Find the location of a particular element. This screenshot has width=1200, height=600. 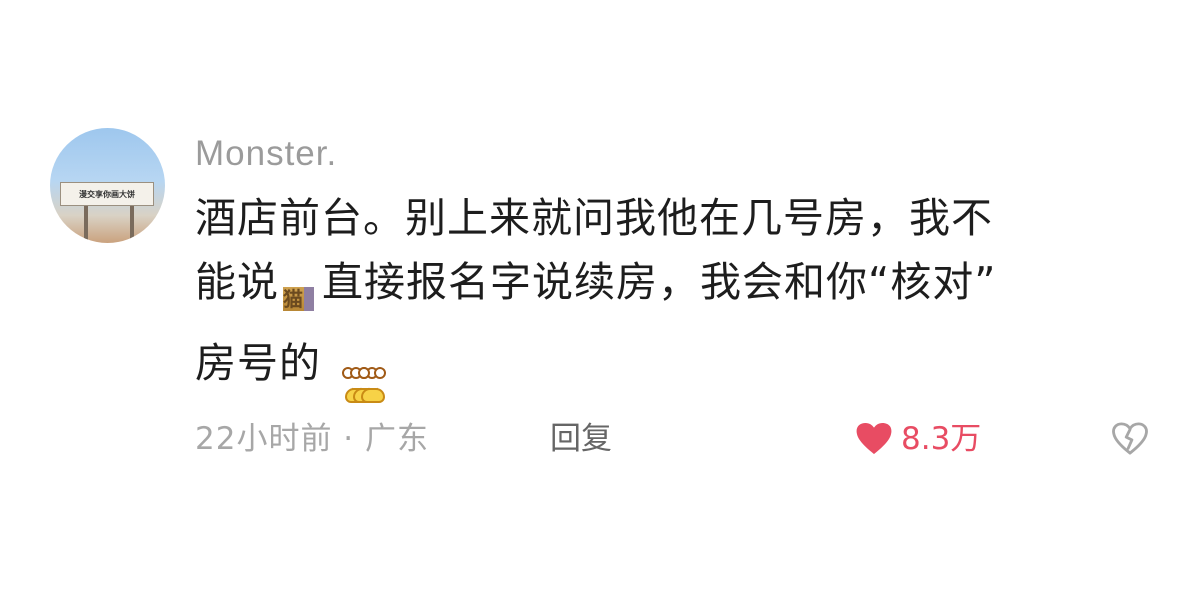

like-button: 8.3万 is located at coordinates (918, 439).